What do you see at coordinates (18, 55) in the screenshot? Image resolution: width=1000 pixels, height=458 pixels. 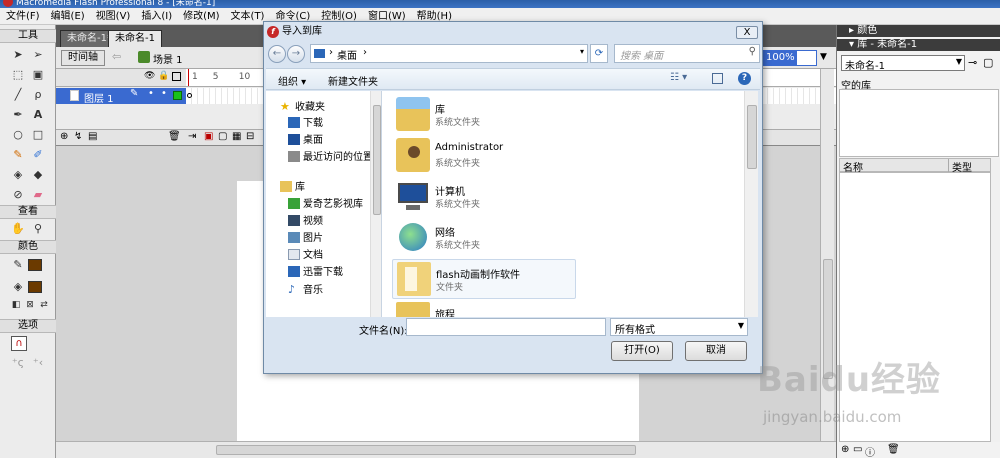 I see `arrow-tool-icon: ➤` at bounding box center [18, 55].